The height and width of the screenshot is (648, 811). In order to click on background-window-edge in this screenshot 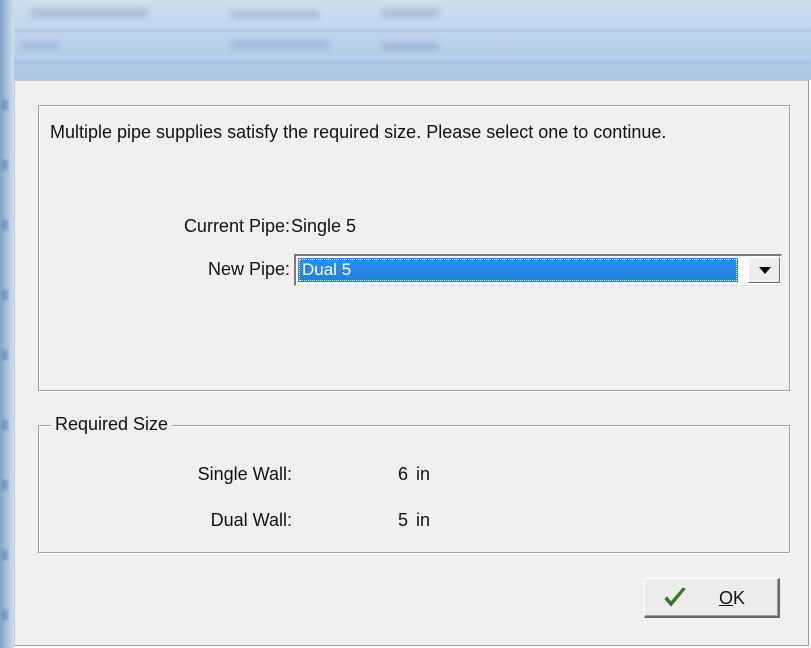, I will do `click(7, 324)`.